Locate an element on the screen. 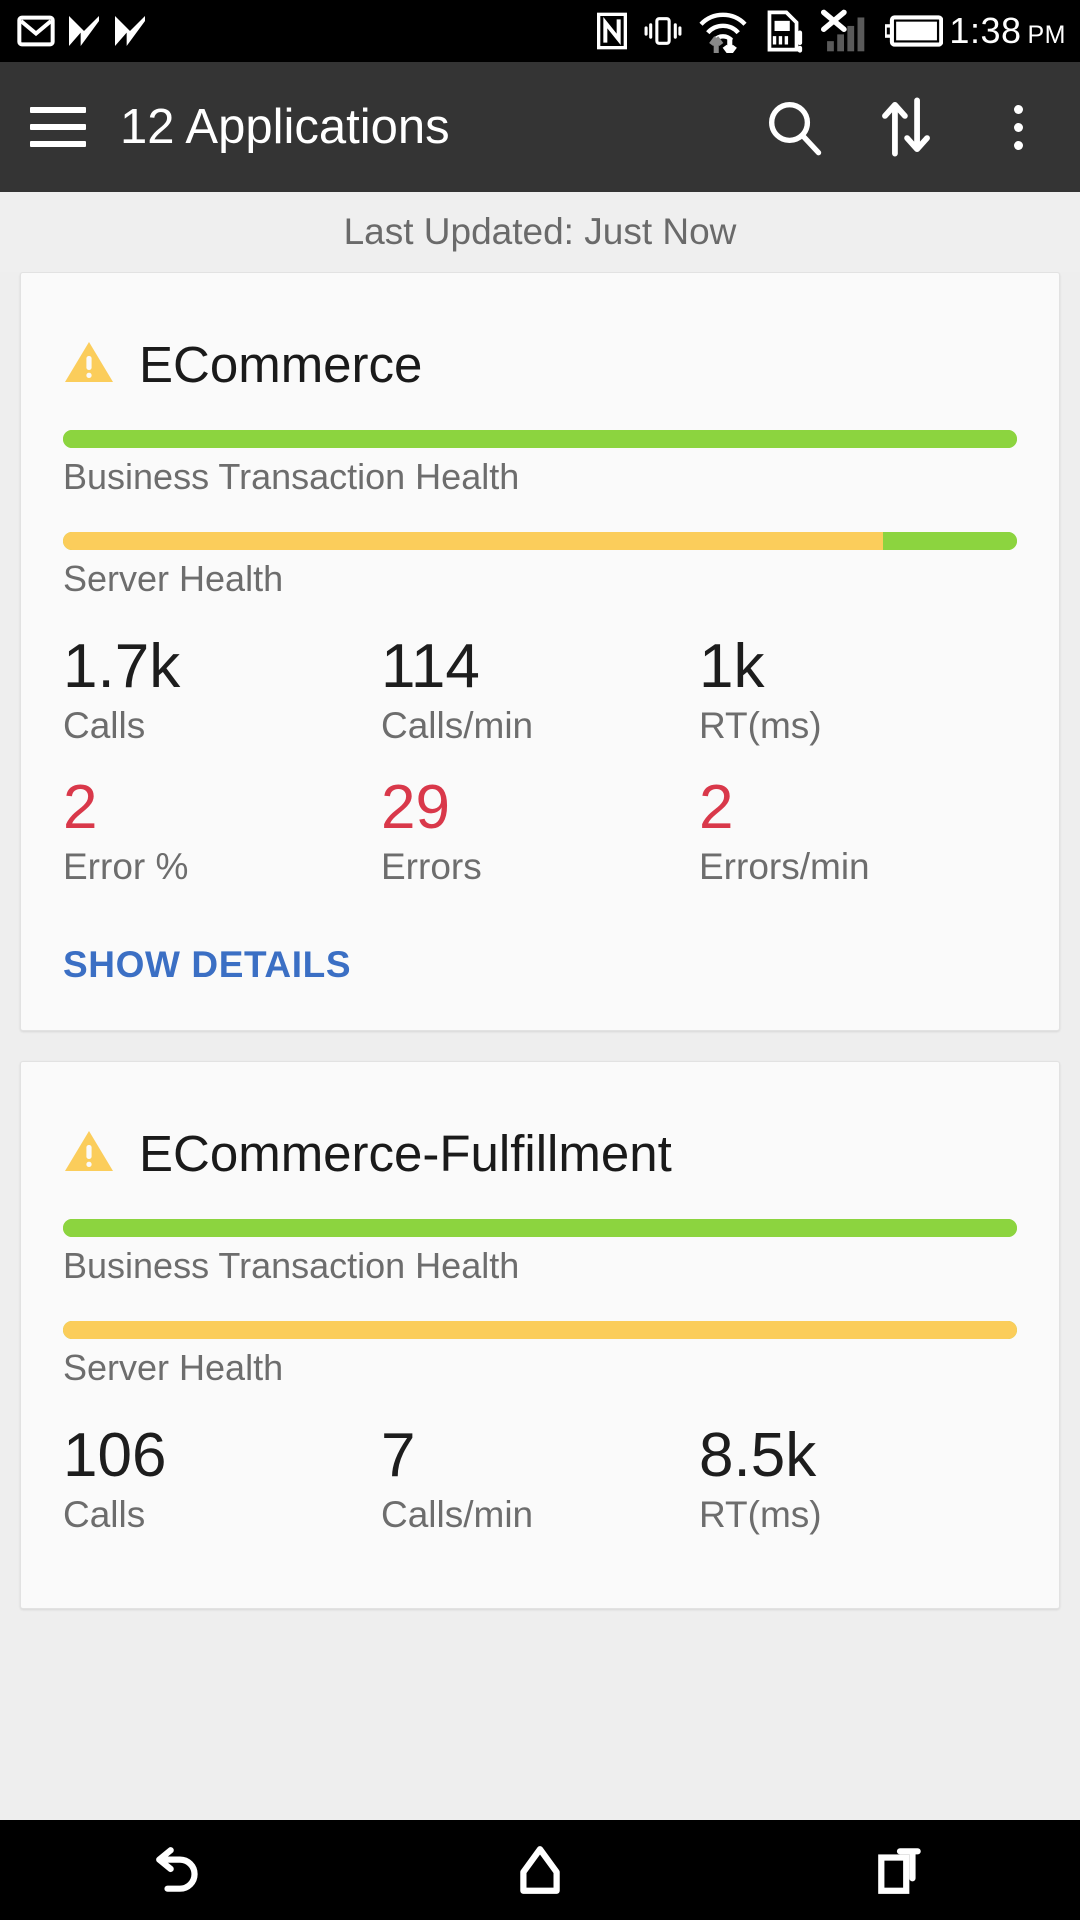  app-bar-actions is located at coordinates (906, 127).